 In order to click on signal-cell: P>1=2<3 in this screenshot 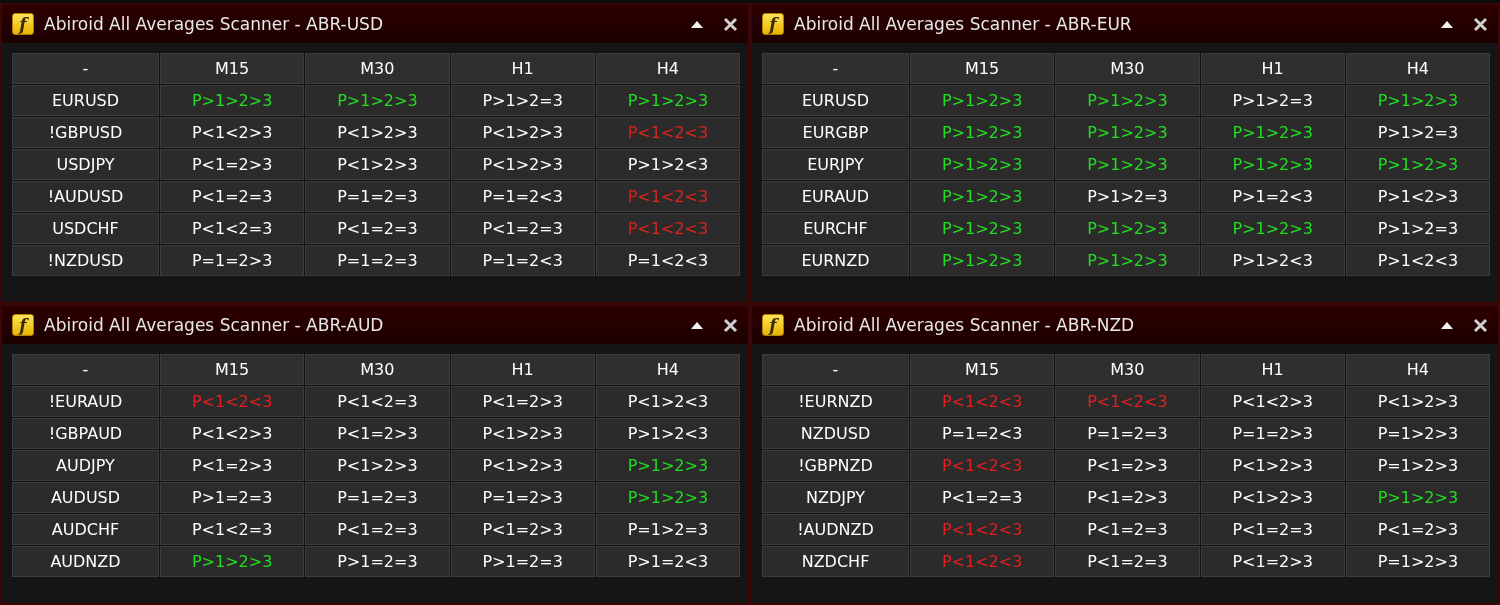, I will do `click(1272, 196)`.